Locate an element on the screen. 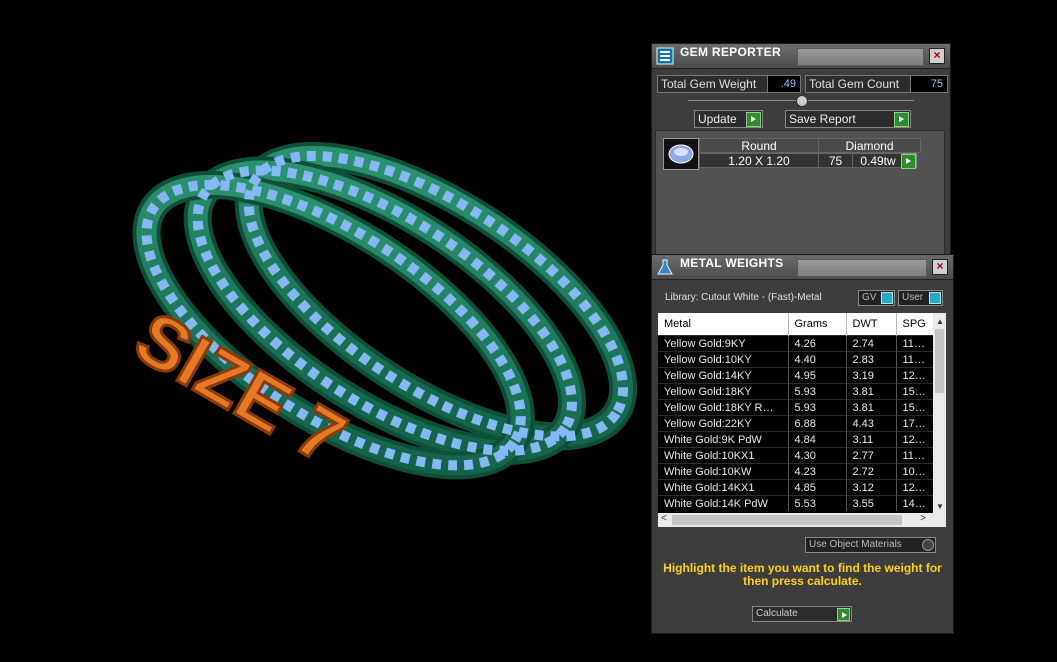  table-cell: 11.08 is located at coordinates (915, 343).